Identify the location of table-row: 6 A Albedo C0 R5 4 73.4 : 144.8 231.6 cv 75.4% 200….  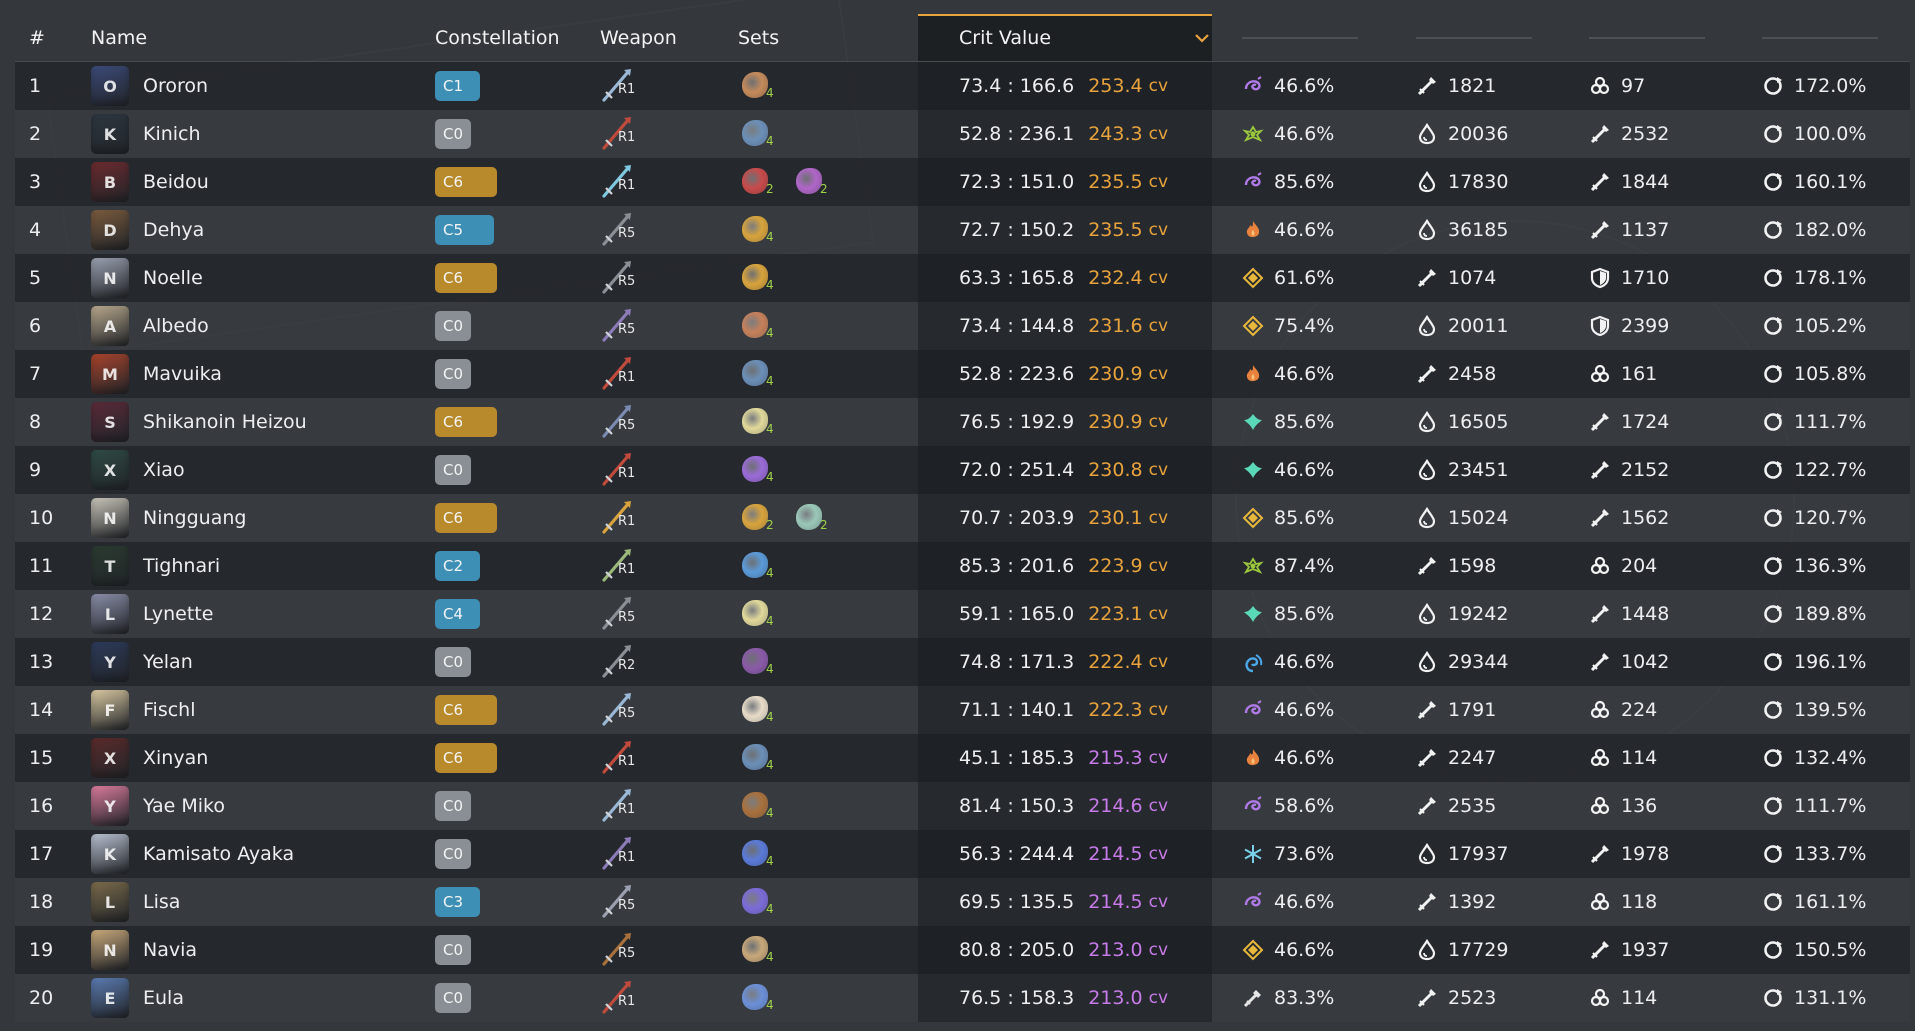
(962, 326).